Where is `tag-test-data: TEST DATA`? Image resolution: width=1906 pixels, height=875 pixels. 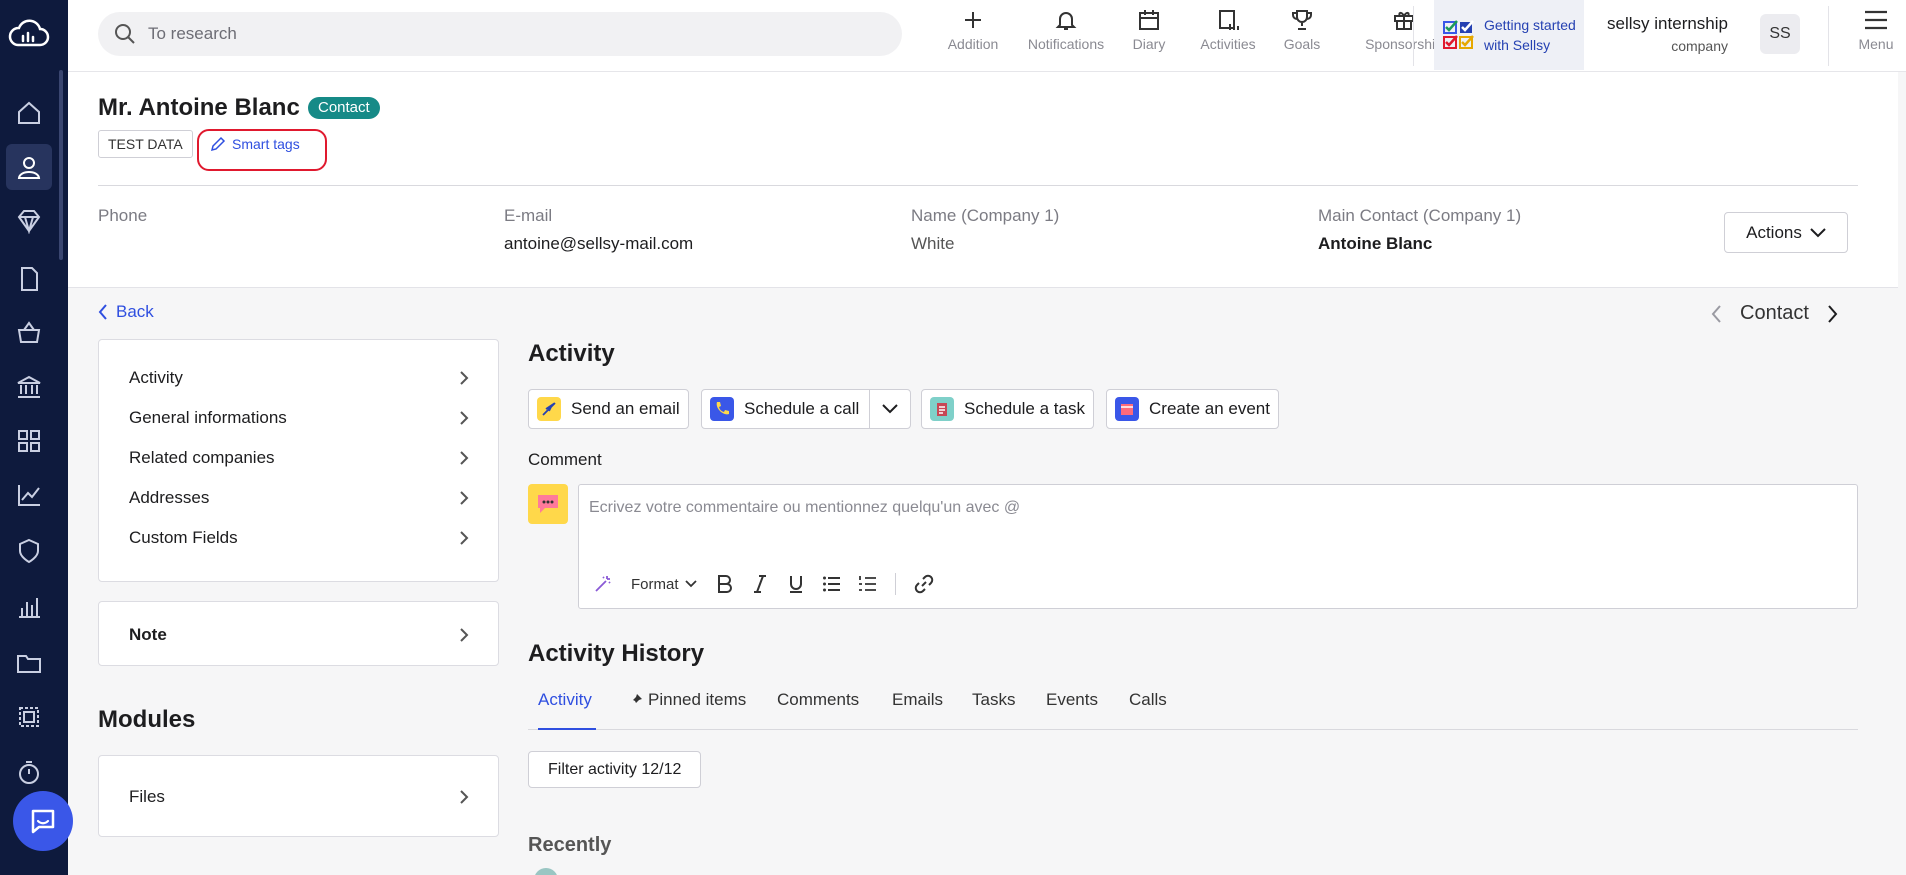 tag-test-data: TEST DATA is located at coordinates (145, 144).